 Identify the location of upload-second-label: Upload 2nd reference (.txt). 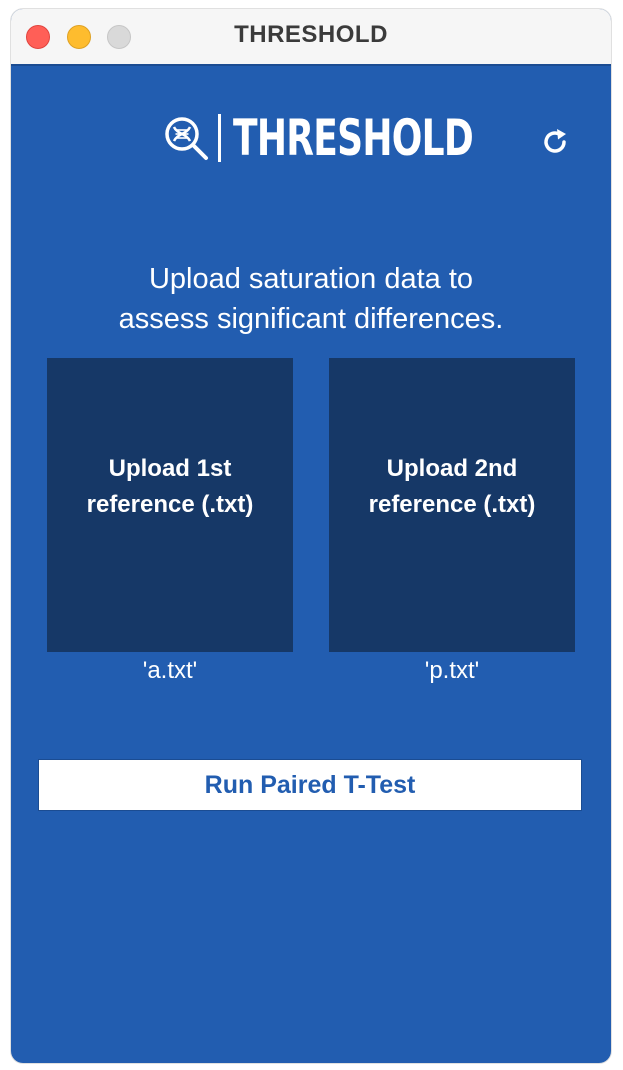
(452, 487).